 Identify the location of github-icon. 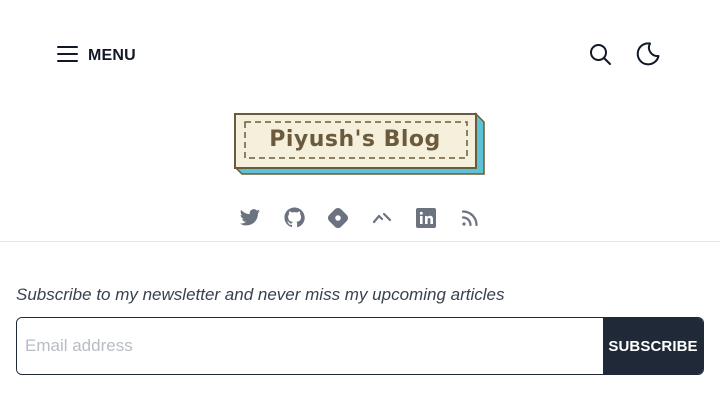
(294, 220).